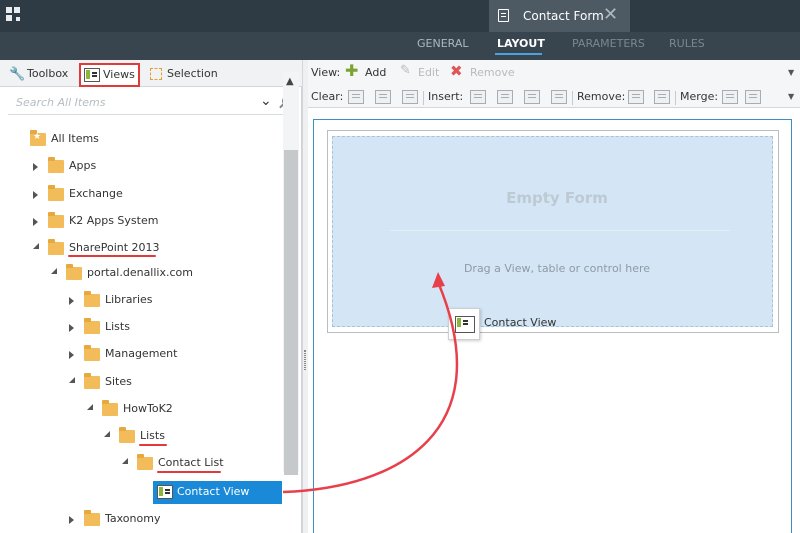 This screenshot has height=533, width=800. I want to click on grip-icon, so click(305, 360).